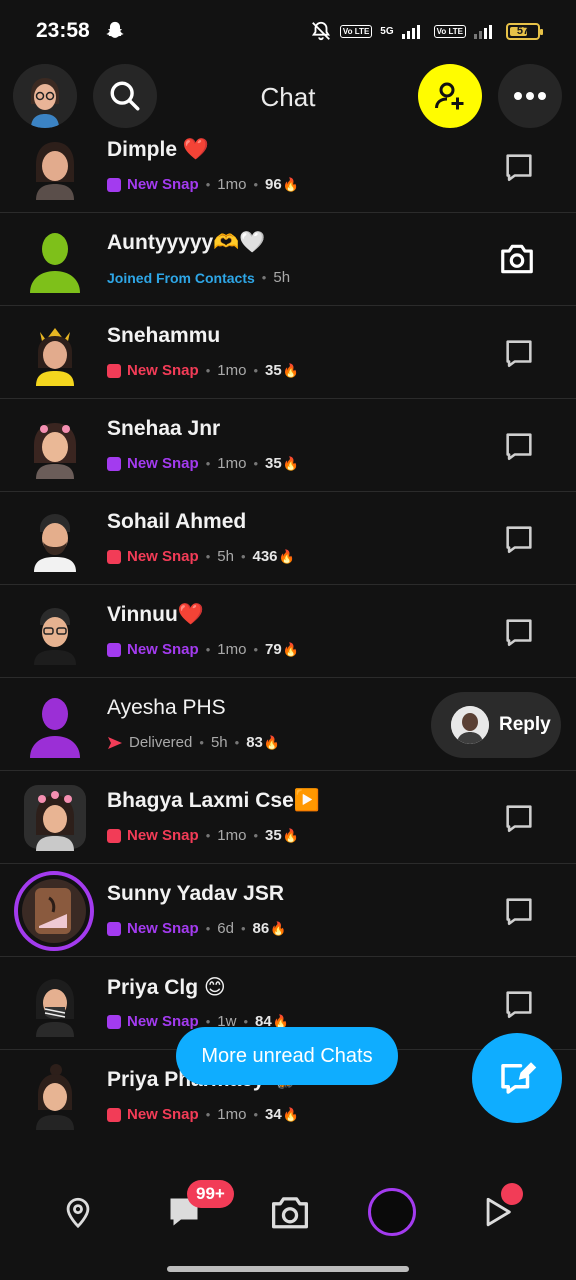 This screenshot has height=1280, width=576. What do you see at coordinates (387, 31) in the screenshot?
I see `network-5g-label: 5G` at bounding box center [387, 31].